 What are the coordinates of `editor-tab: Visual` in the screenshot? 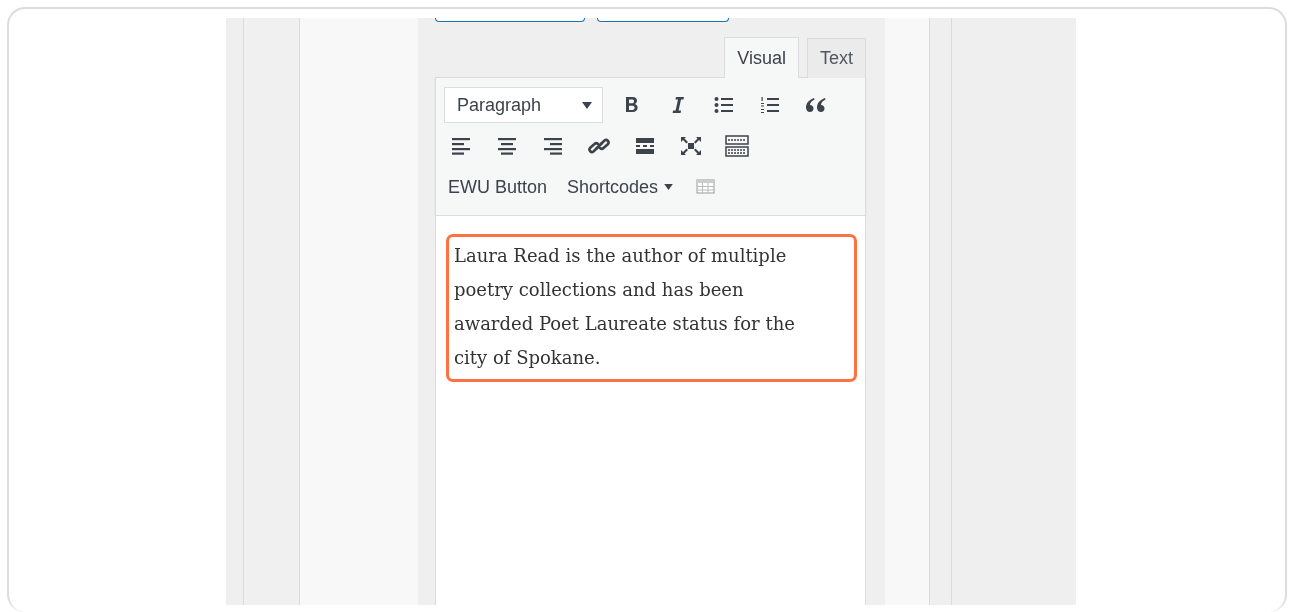 It's located at (761, 57).